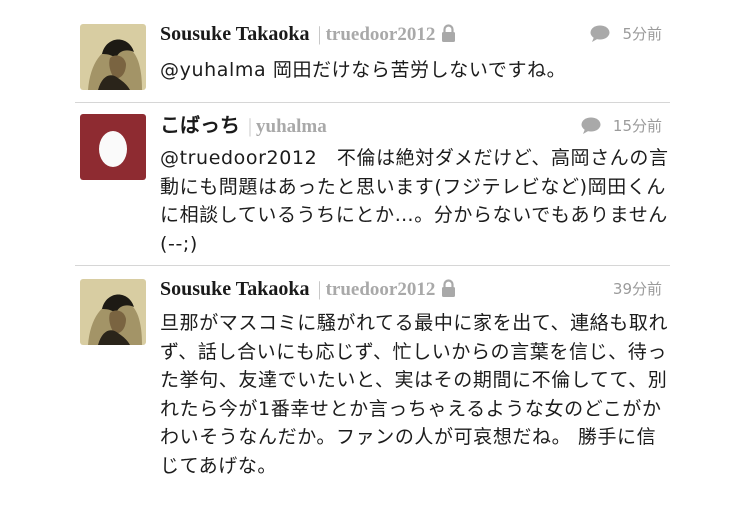 The width and height of the screenshot is (750, 522). Describe the element at coordinates (200, 126) in the screenshot. I see `user-name: こばっち` at that location.